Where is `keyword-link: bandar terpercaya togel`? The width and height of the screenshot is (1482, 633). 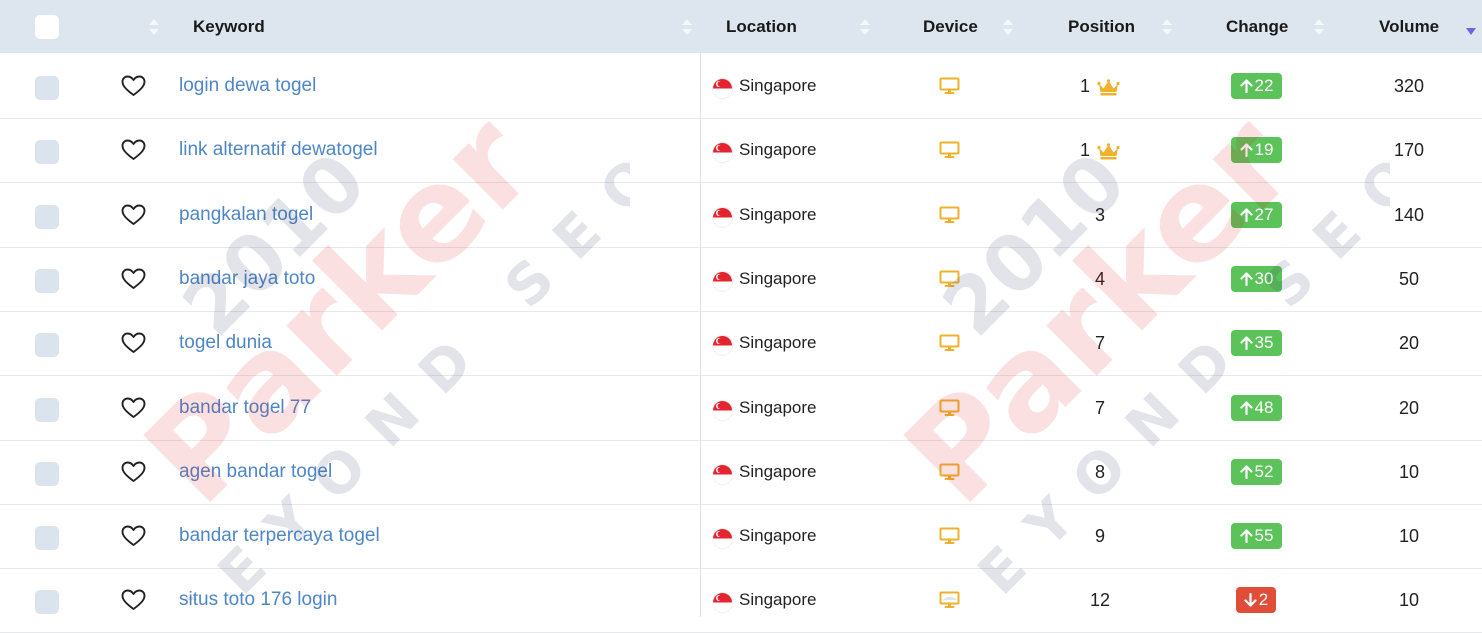
keyword-link: bandar terpercaya togel is located at coordinates (279, 536).